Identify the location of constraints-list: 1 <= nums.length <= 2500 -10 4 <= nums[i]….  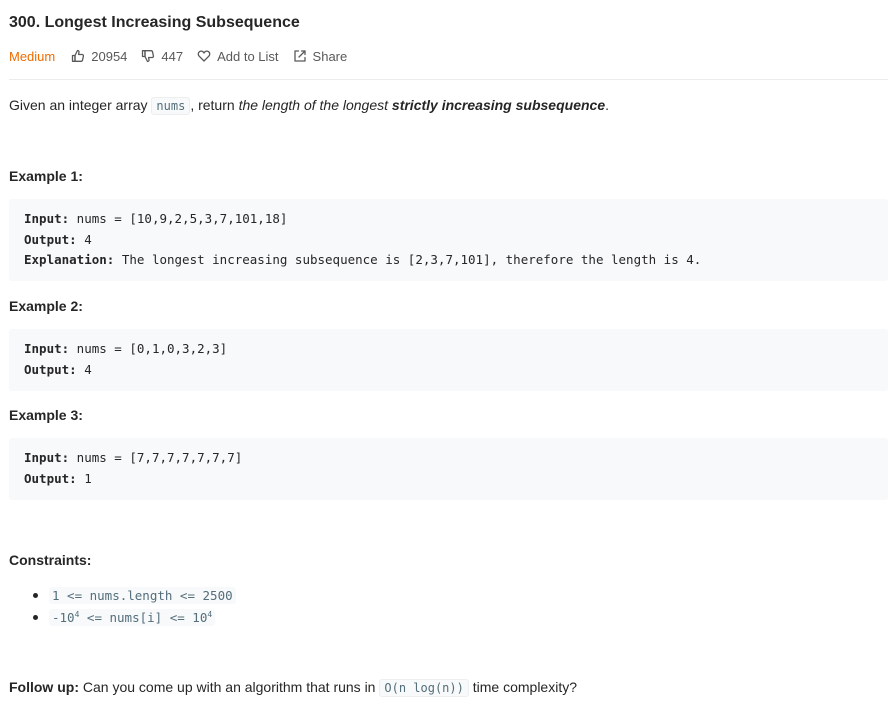
(122, 607).